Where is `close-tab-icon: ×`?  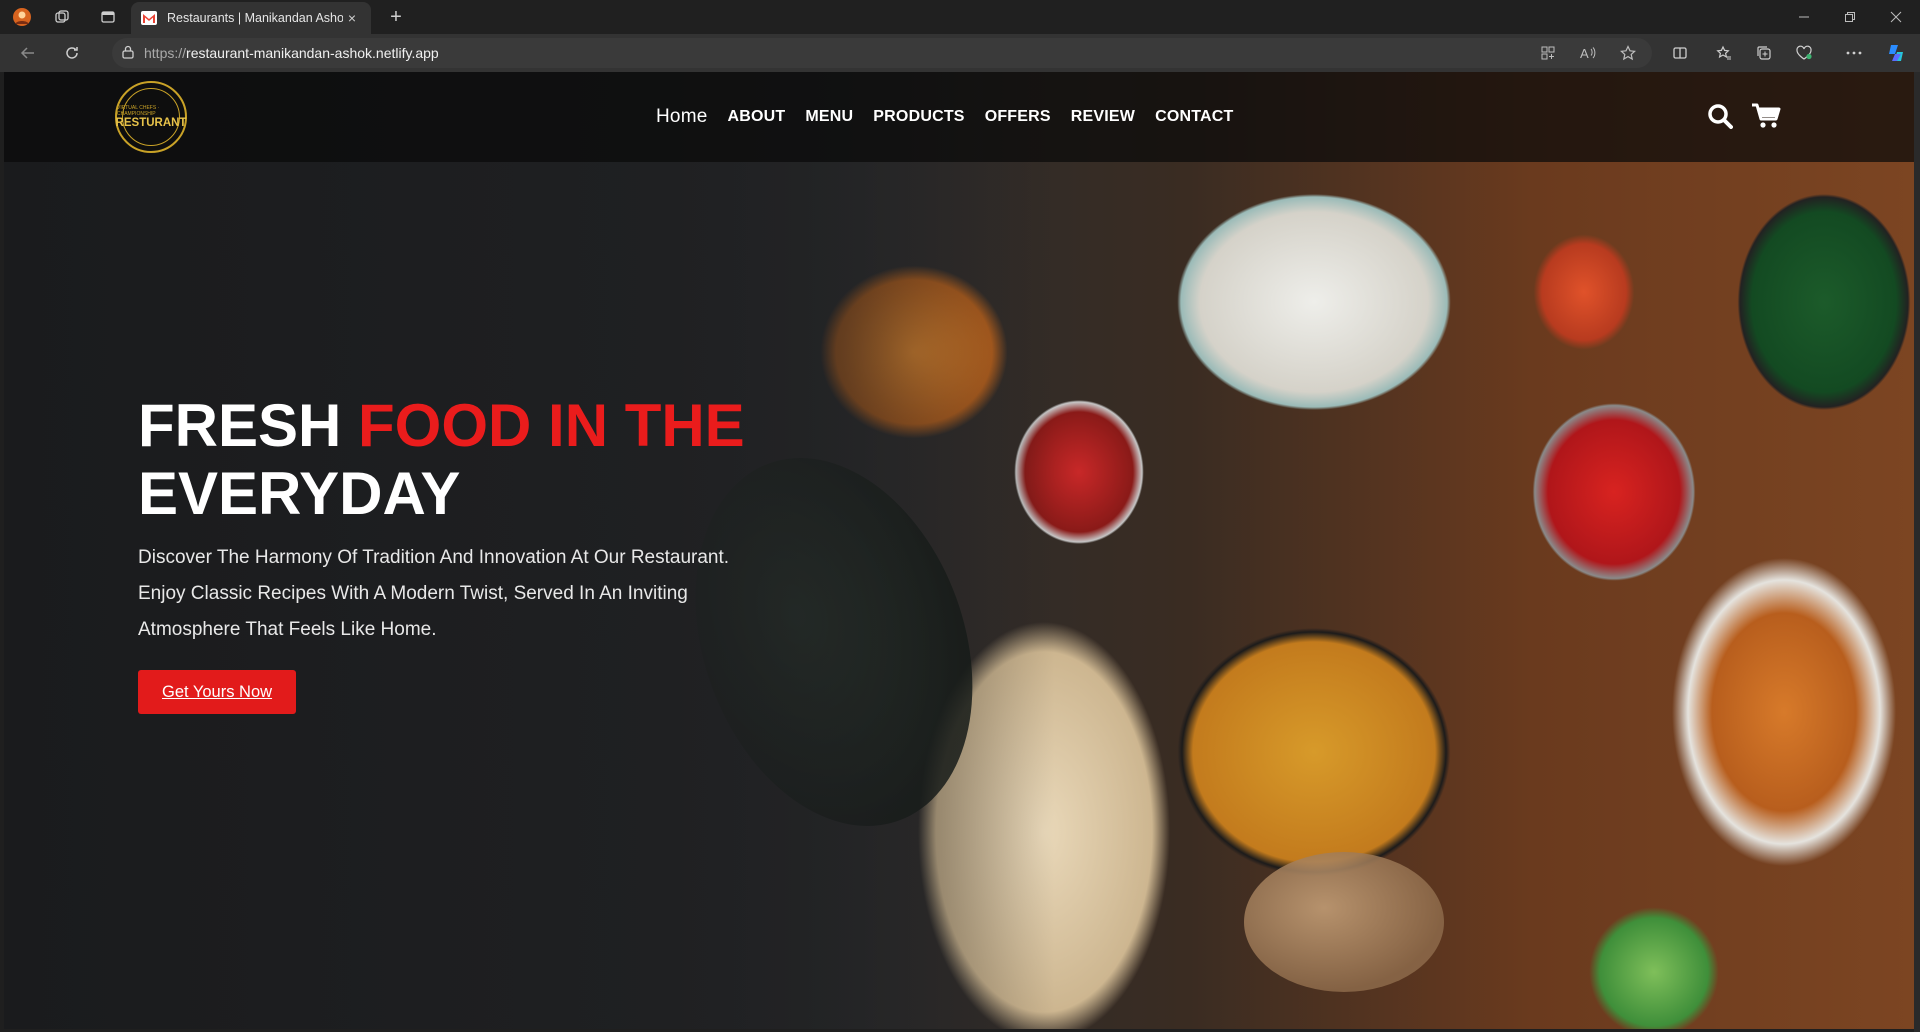
close-tab-icon: × is located at coordinates (352, 18).